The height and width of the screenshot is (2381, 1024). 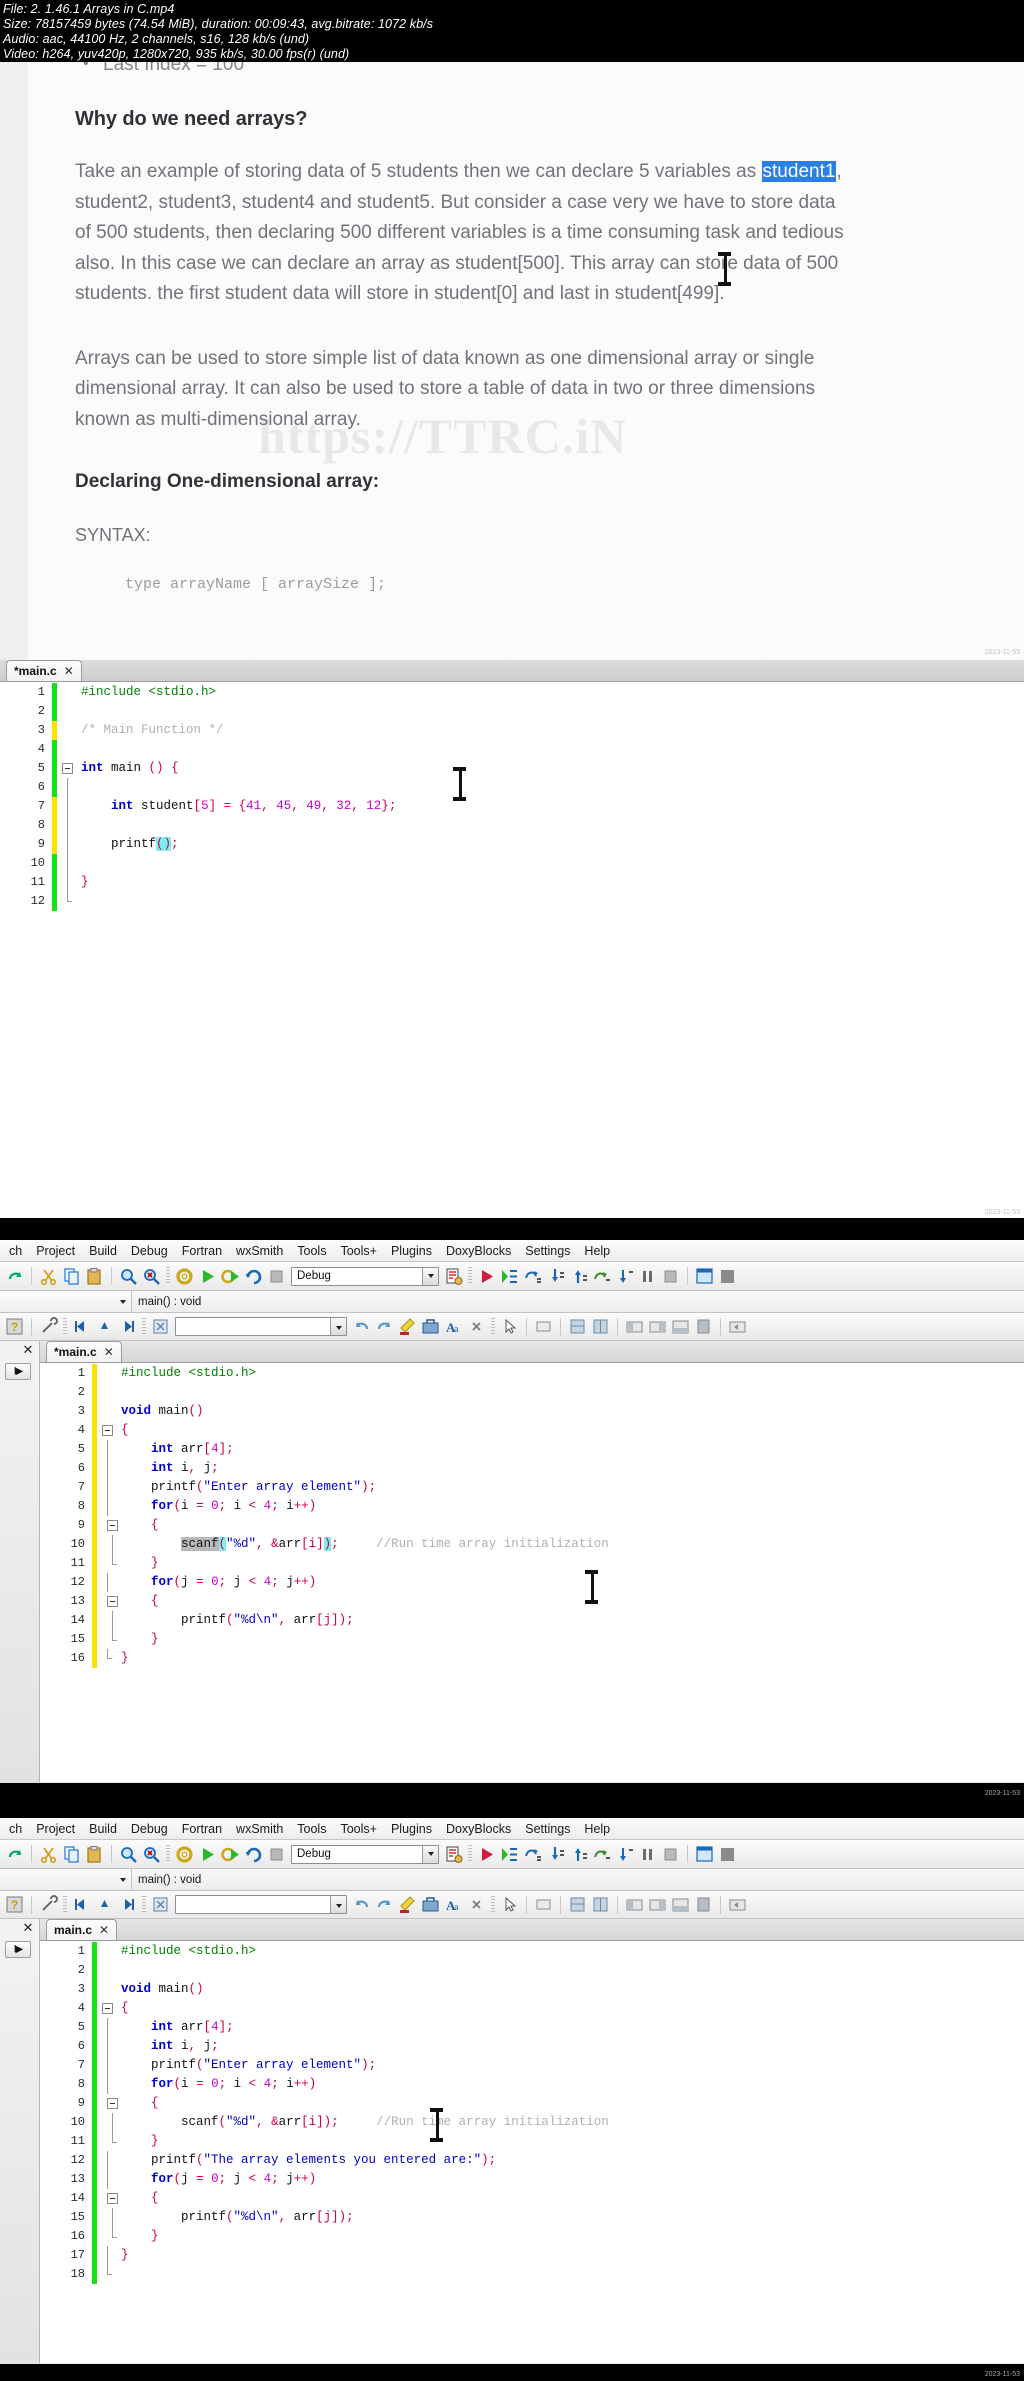 I want to click on code-line: for(i = 0; i < 4; i++), so click(x=572, y=1506).